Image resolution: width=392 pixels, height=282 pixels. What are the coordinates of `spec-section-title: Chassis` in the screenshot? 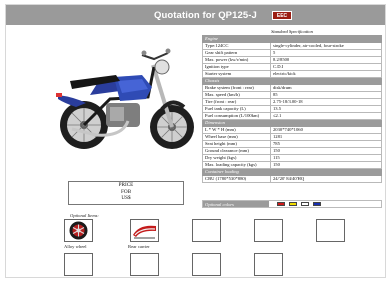 It's located at (292, 81).